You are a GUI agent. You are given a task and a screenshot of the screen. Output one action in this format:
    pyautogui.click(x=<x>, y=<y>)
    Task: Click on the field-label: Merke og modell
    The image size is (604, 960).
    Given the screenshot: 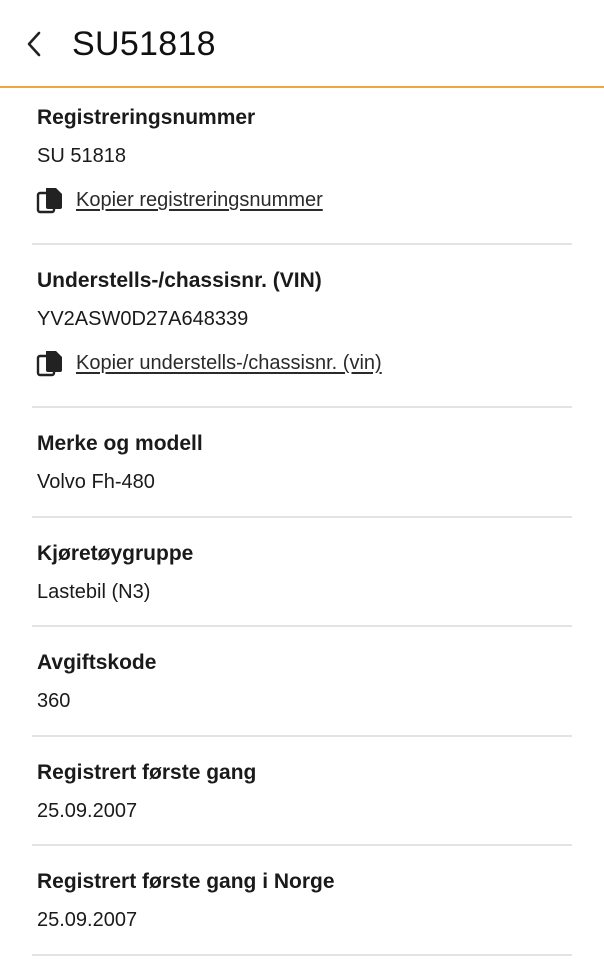 What is the action you would take?
    pyautogui.click(x=120, y=443)
    